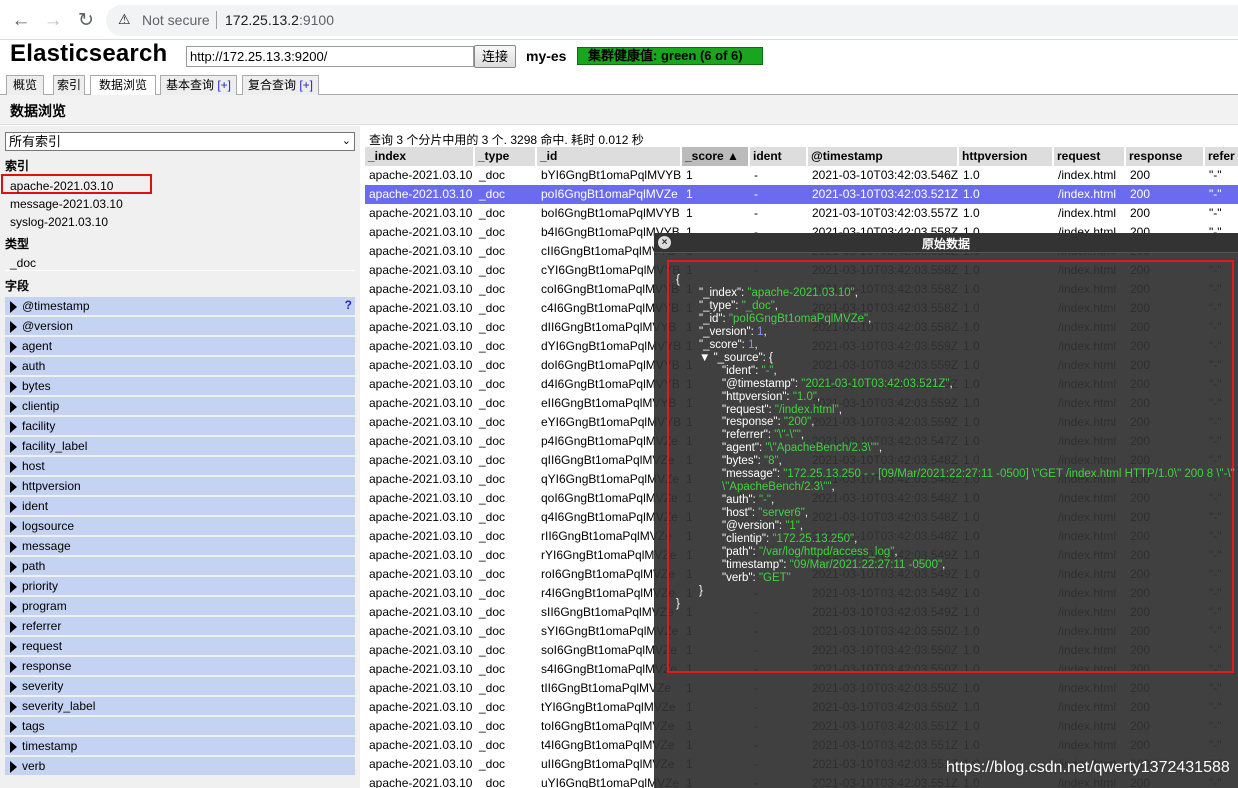  What do you see at coordinates (180, 526) in the screenshot?
I see `field-row: logsource` at bounding box center [180, 526].